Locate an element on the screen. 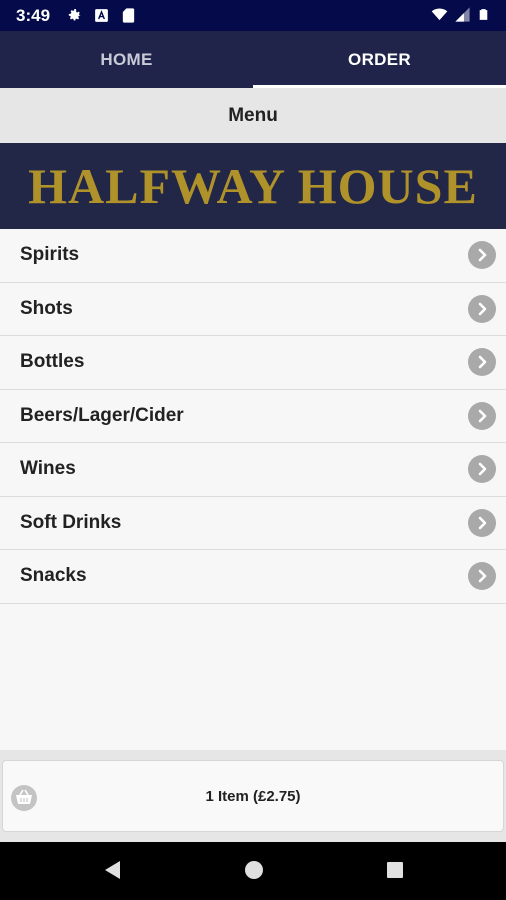 This screenshot has width=506, height=900. menu-item-label: Soft Drinks is located at coordinates (71, 522).